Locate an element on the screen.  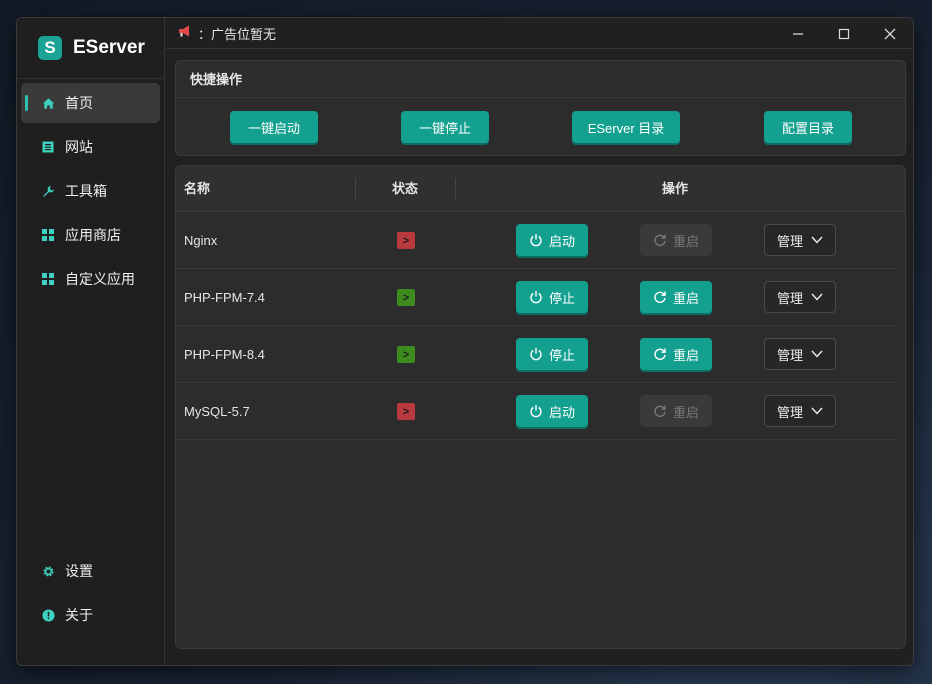
close-icon is located at coordinates (890, 33).